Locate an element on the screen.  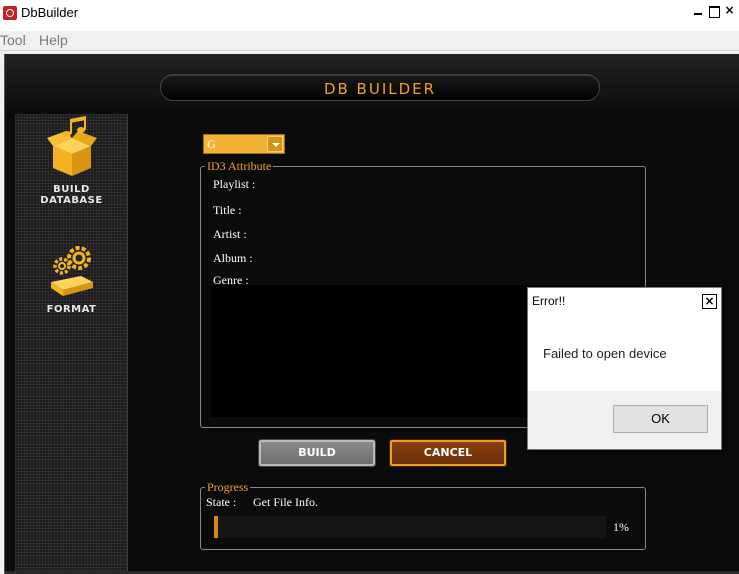
id3-playlist-label: Playlist : is located at coordinates (234, 184).